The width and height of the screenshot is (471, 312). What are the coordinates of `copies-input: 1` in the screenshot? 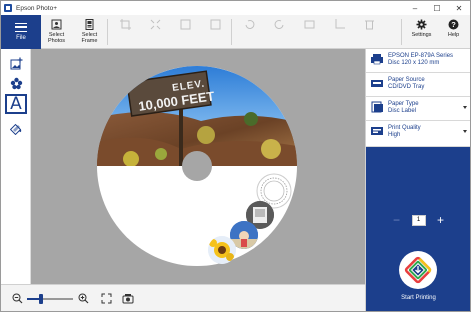 It's located at (418, 220).